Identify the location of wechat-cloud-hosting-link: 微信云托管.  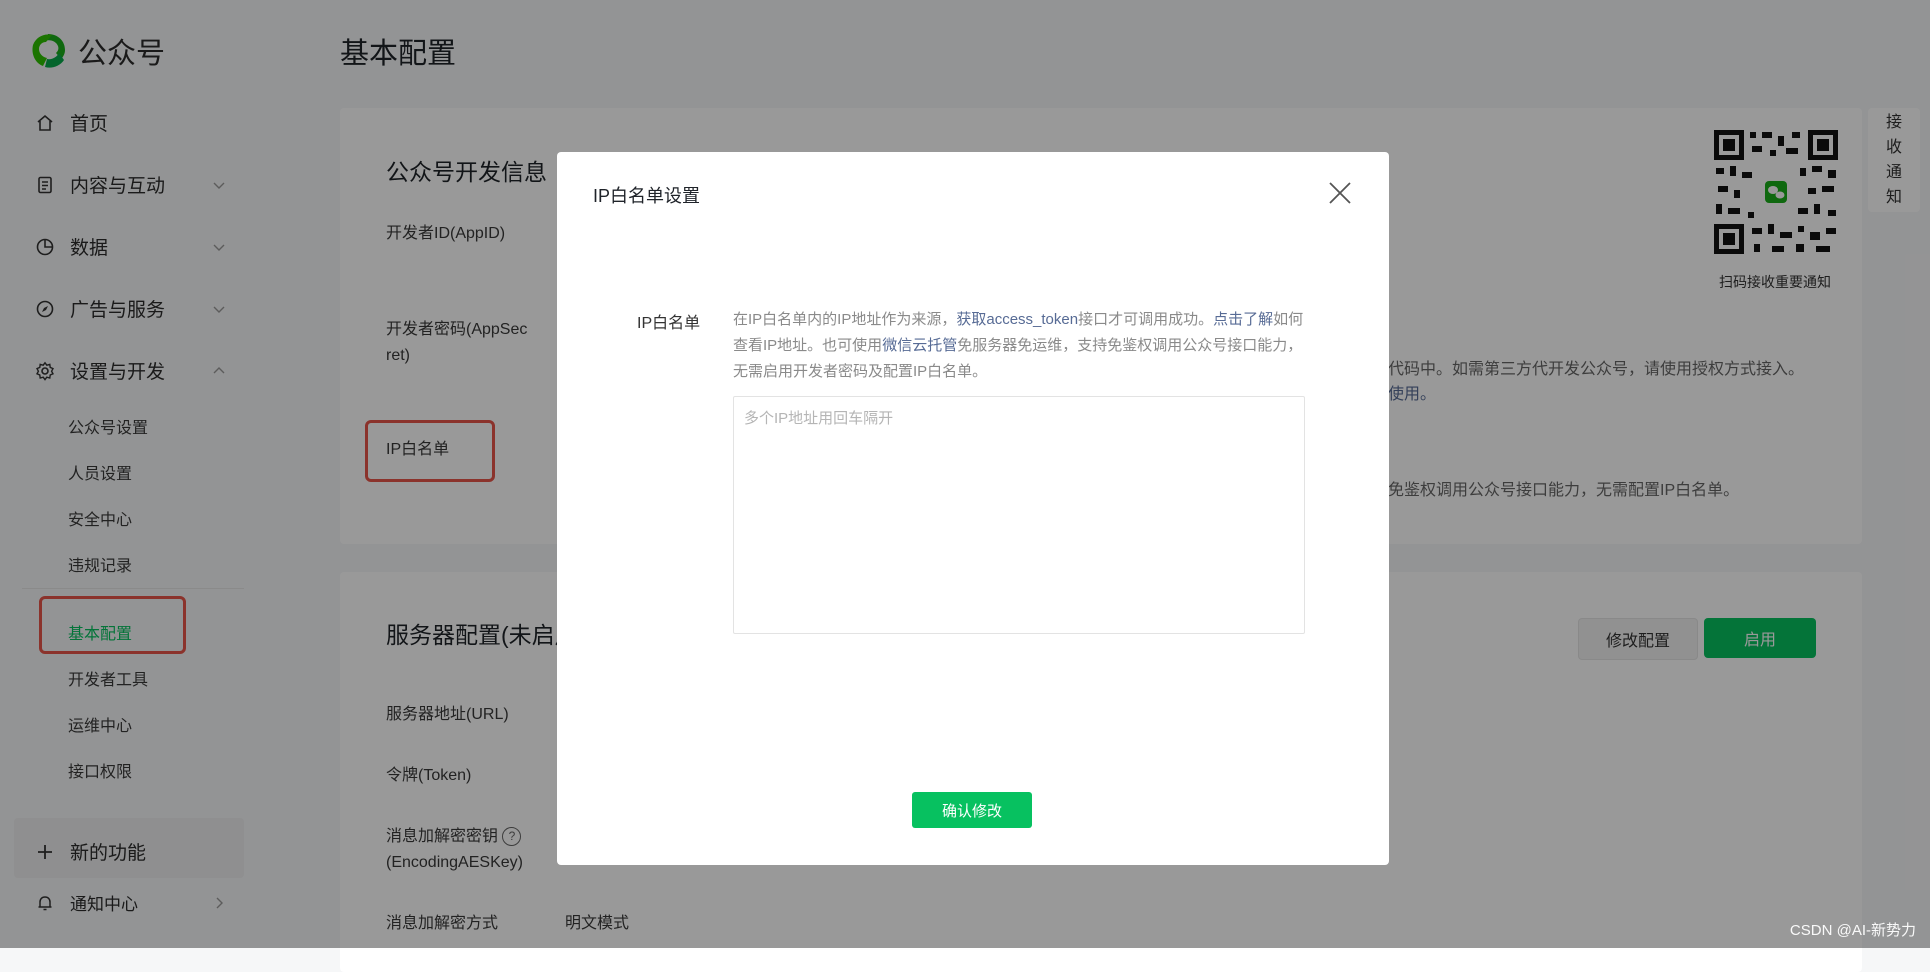
(919, 345).